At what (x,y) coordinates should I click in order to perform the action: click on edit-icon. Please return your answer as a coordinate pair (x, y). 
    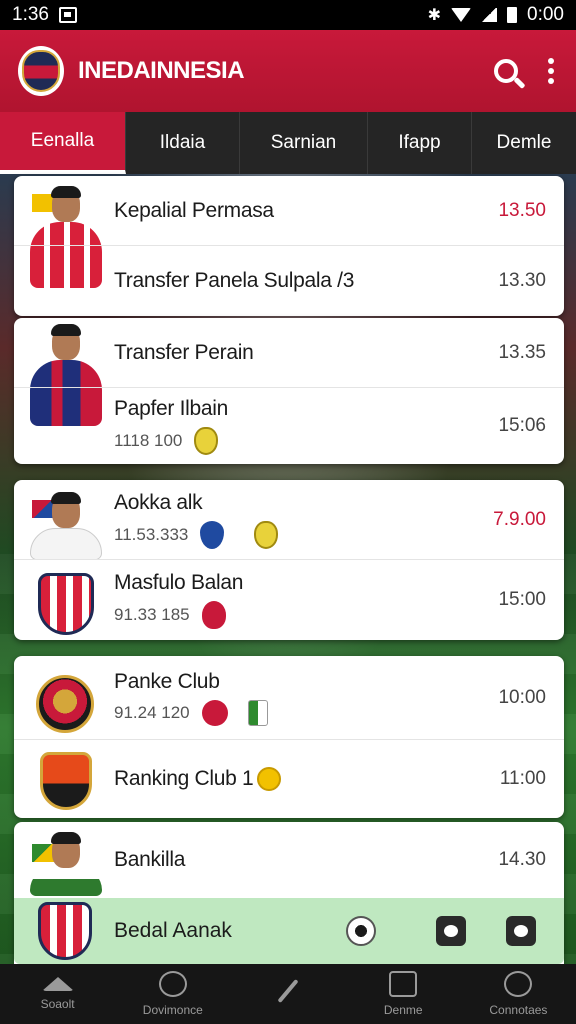
    Looking at the image, I should click on (288, 991).